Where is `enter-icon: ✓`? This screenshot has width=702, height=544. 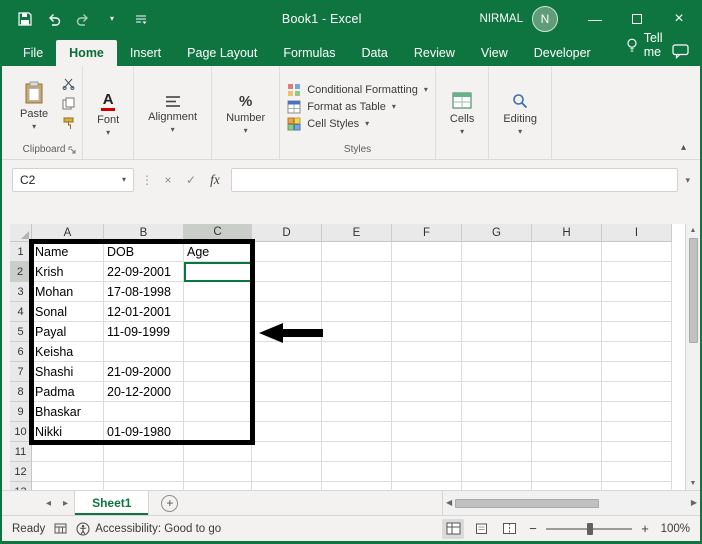 enter-icon: ✓ is located at coordinates (191, 180).